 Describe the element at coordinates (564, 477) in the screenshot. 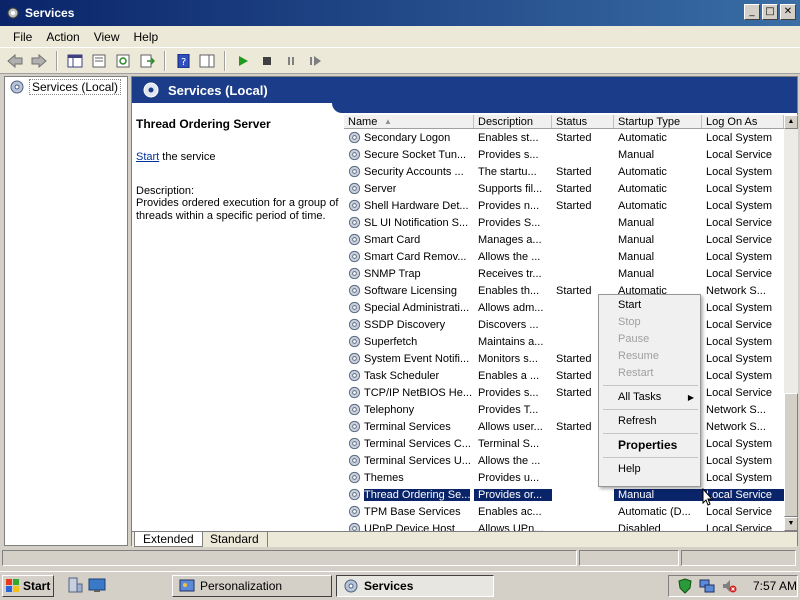

I see `table-row: Themes Provides u... Local System` at that location.